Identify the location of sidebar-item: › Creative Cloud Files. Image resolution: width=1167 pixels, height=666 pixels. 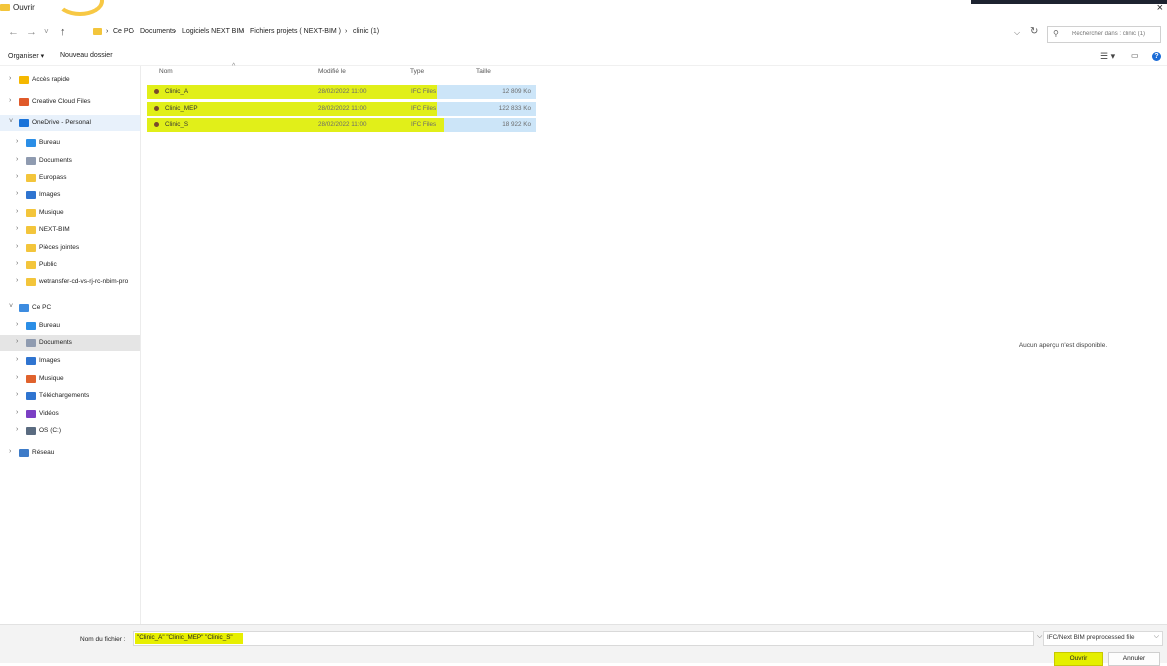
(70, 102).